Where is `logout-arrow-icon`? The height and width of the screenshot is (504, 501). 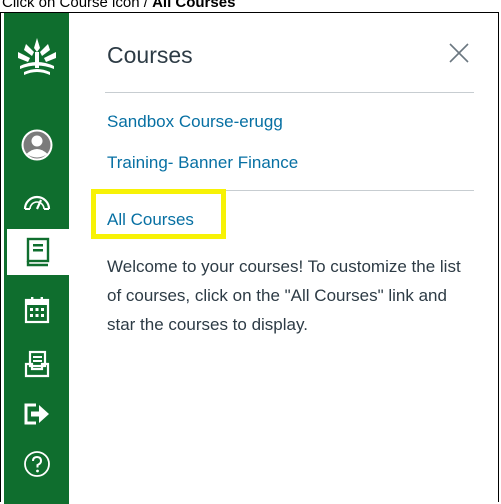
logout-arrow-icon is located at coordinates (36, 414).